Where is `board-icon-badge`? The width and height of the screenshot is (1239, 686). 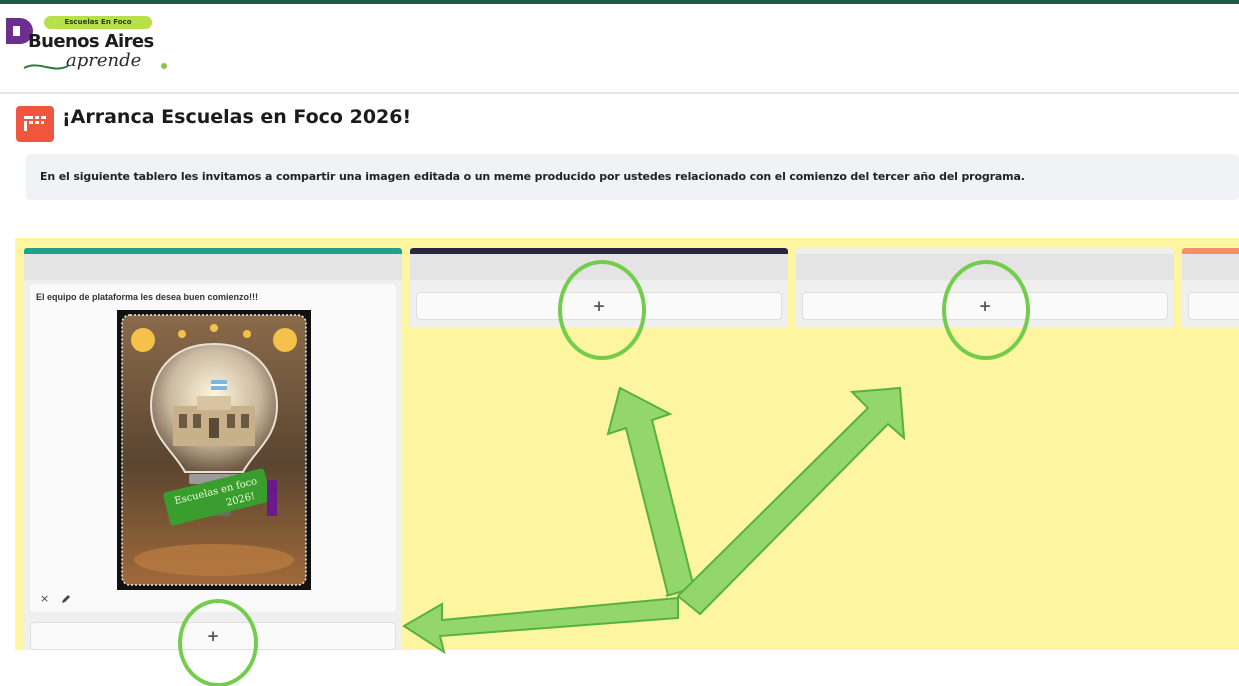 board-icon-badge is located at coordinates (35, 124).